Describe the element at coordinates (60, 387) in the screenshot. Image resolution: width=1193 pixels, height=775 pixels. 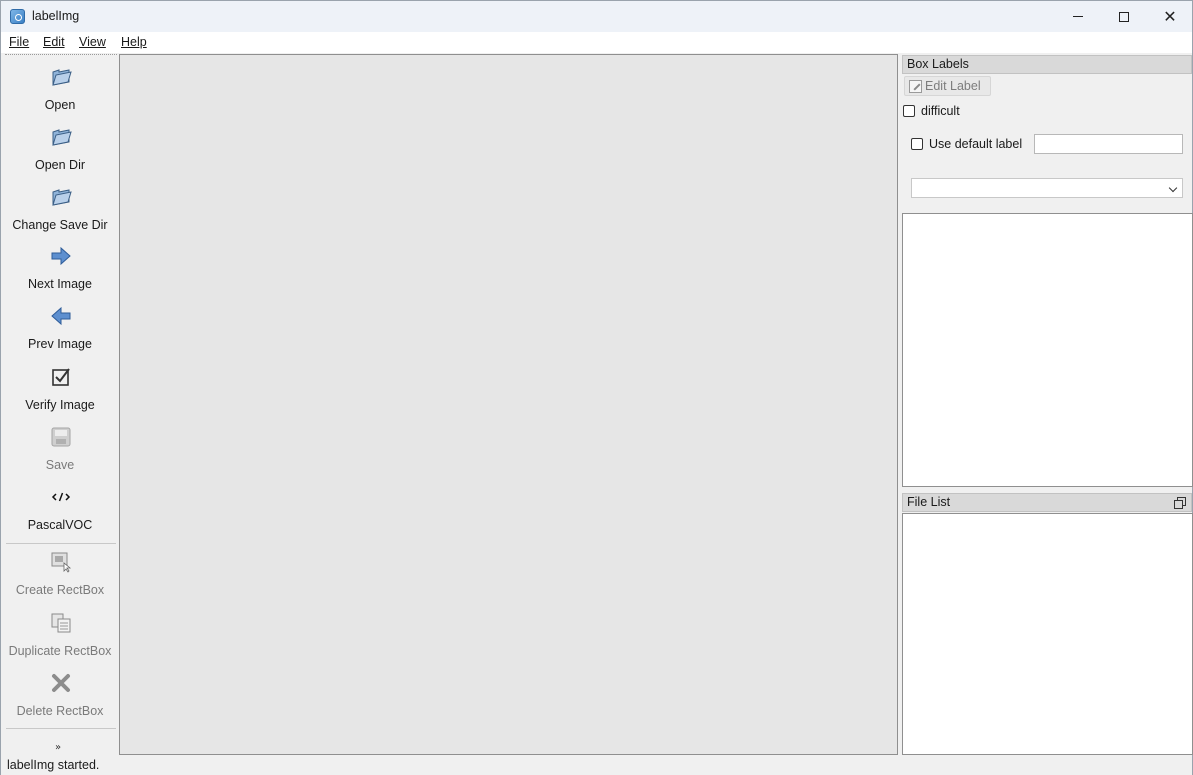
I see `verify-image-button: Verify Image` at that location.